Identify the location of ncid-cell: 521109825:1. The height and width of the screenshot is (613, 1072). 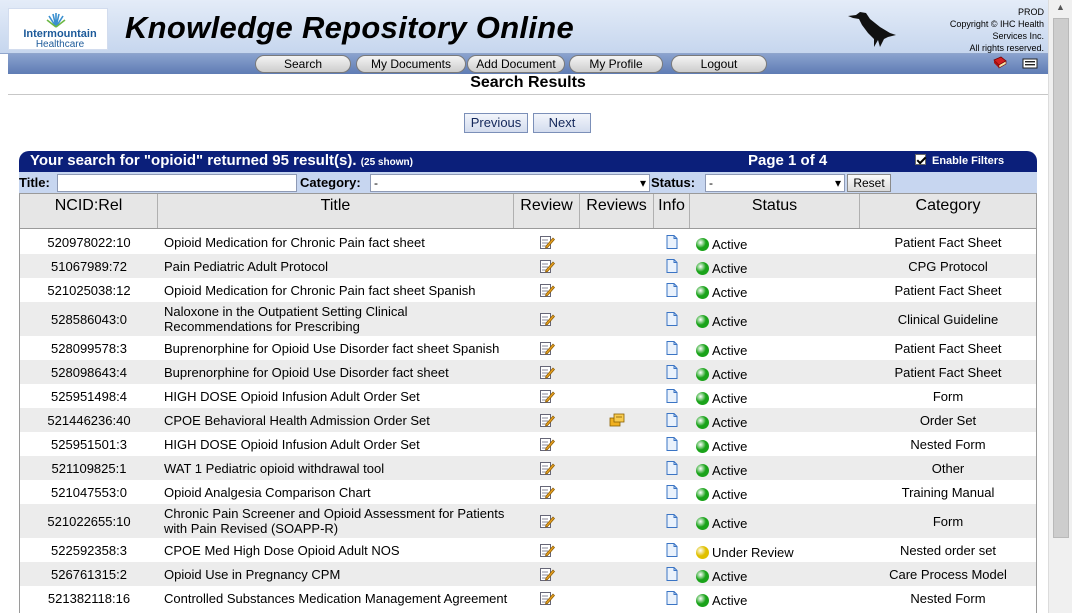
(89, 468).